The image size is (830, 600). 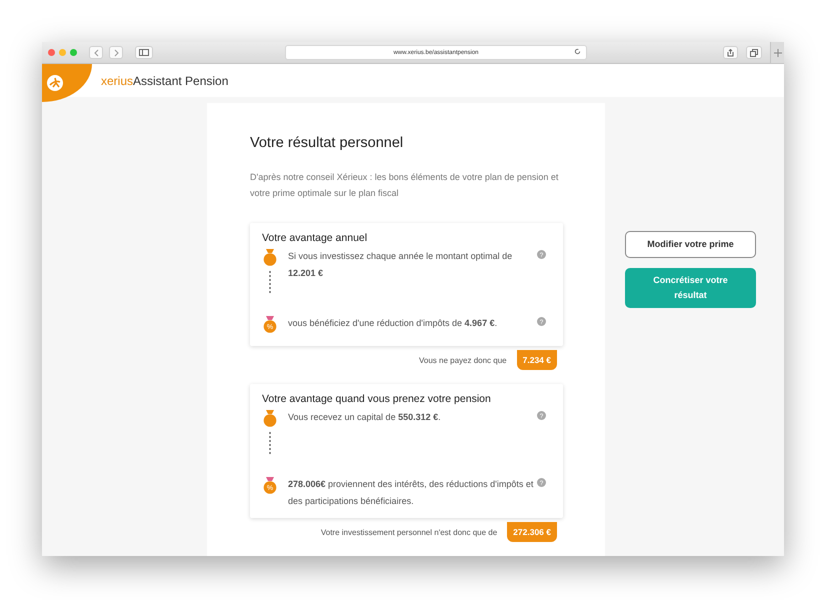 I want to click on reload-icon, so click(x=577, y=51).